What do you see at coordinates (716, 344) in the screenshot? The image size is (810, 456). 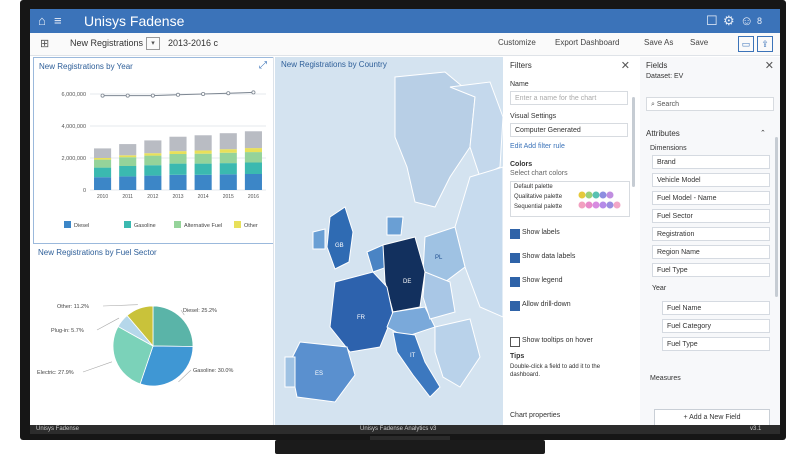 I see `field-sub-item: Fuel Type` at bounding box center [716, 344].